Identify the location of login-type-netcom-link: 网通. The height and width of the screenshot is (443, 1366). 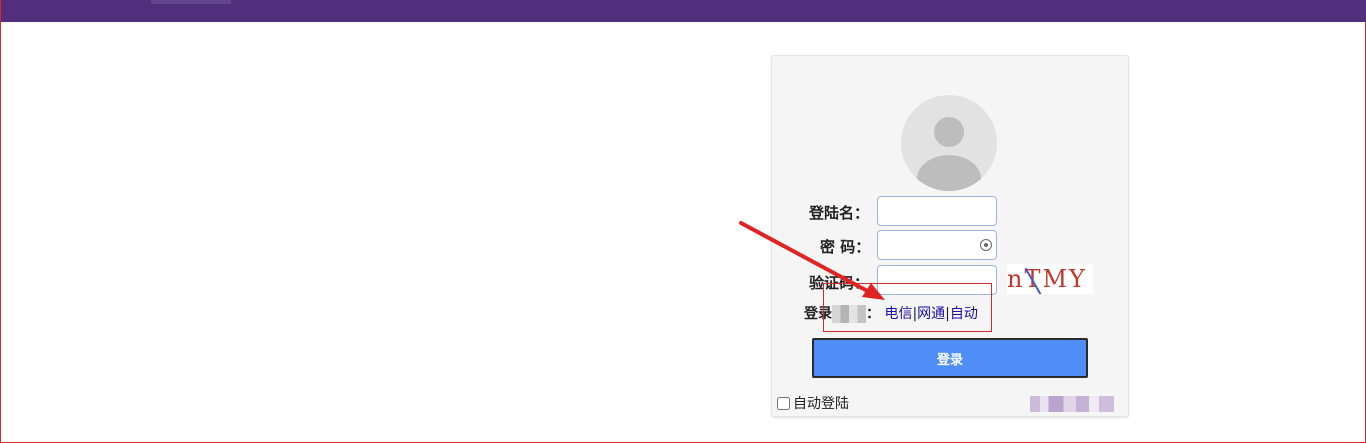
(931, 314).